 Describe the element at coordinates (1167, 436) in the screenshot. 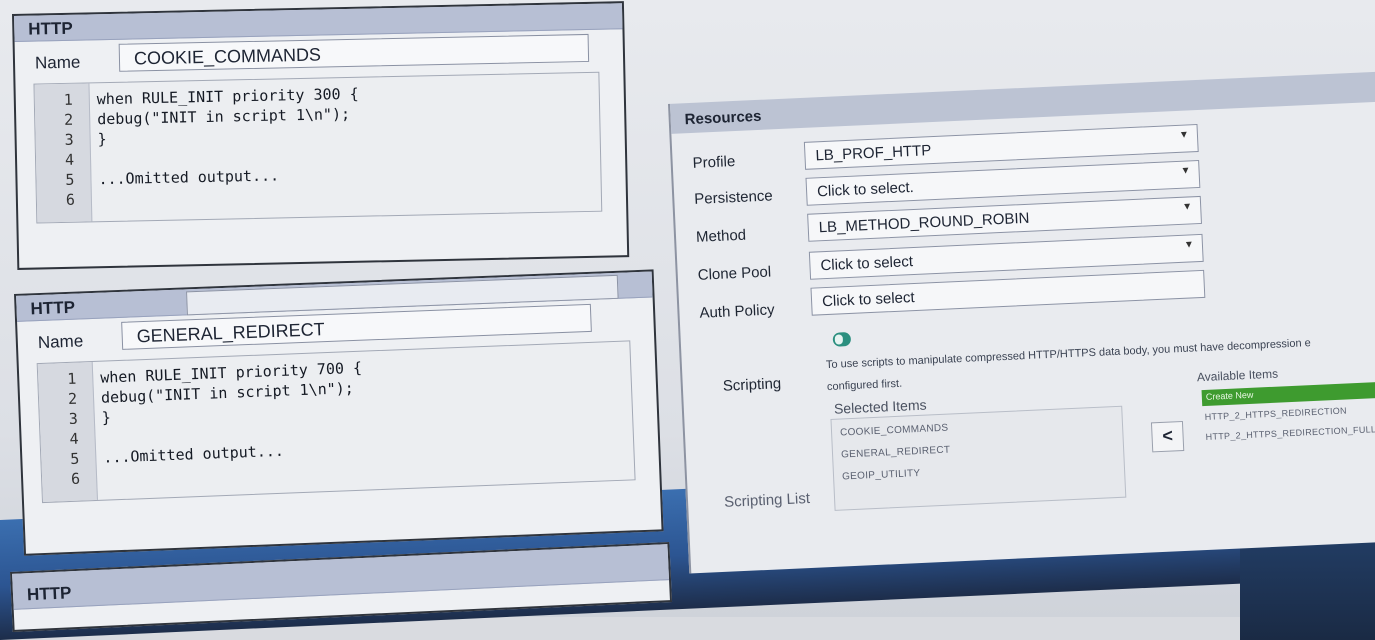

I see `chevron-left-icon: <` at that location.